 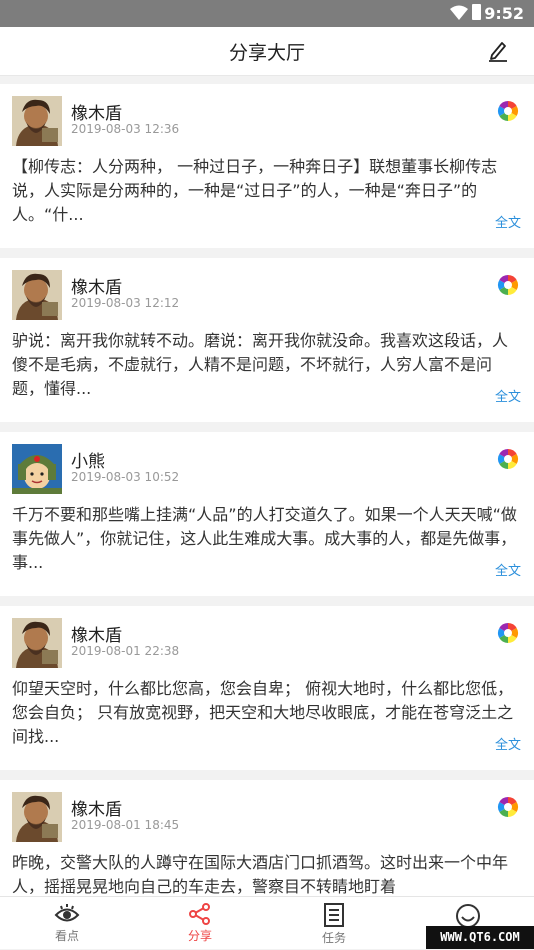 I want to click on post-time: 2019-08-03 10:52, so click(x=125, y=477).